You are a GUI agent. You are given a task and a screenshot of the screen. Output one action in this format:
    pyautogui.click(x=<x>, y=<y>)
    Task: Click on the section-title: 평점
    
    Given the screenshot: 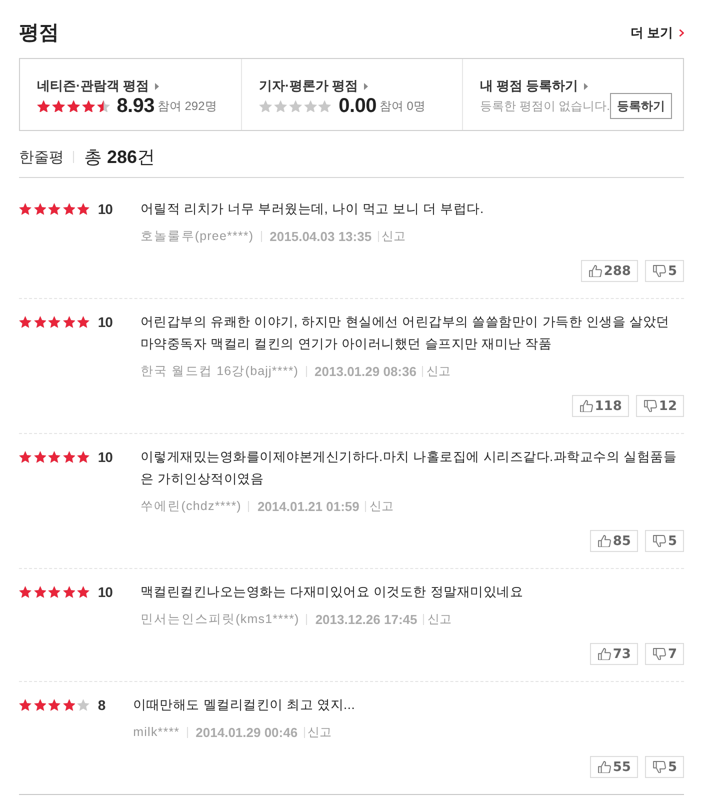 What is the action you would take?
    pyautogui.click(x=39, y=33)
    